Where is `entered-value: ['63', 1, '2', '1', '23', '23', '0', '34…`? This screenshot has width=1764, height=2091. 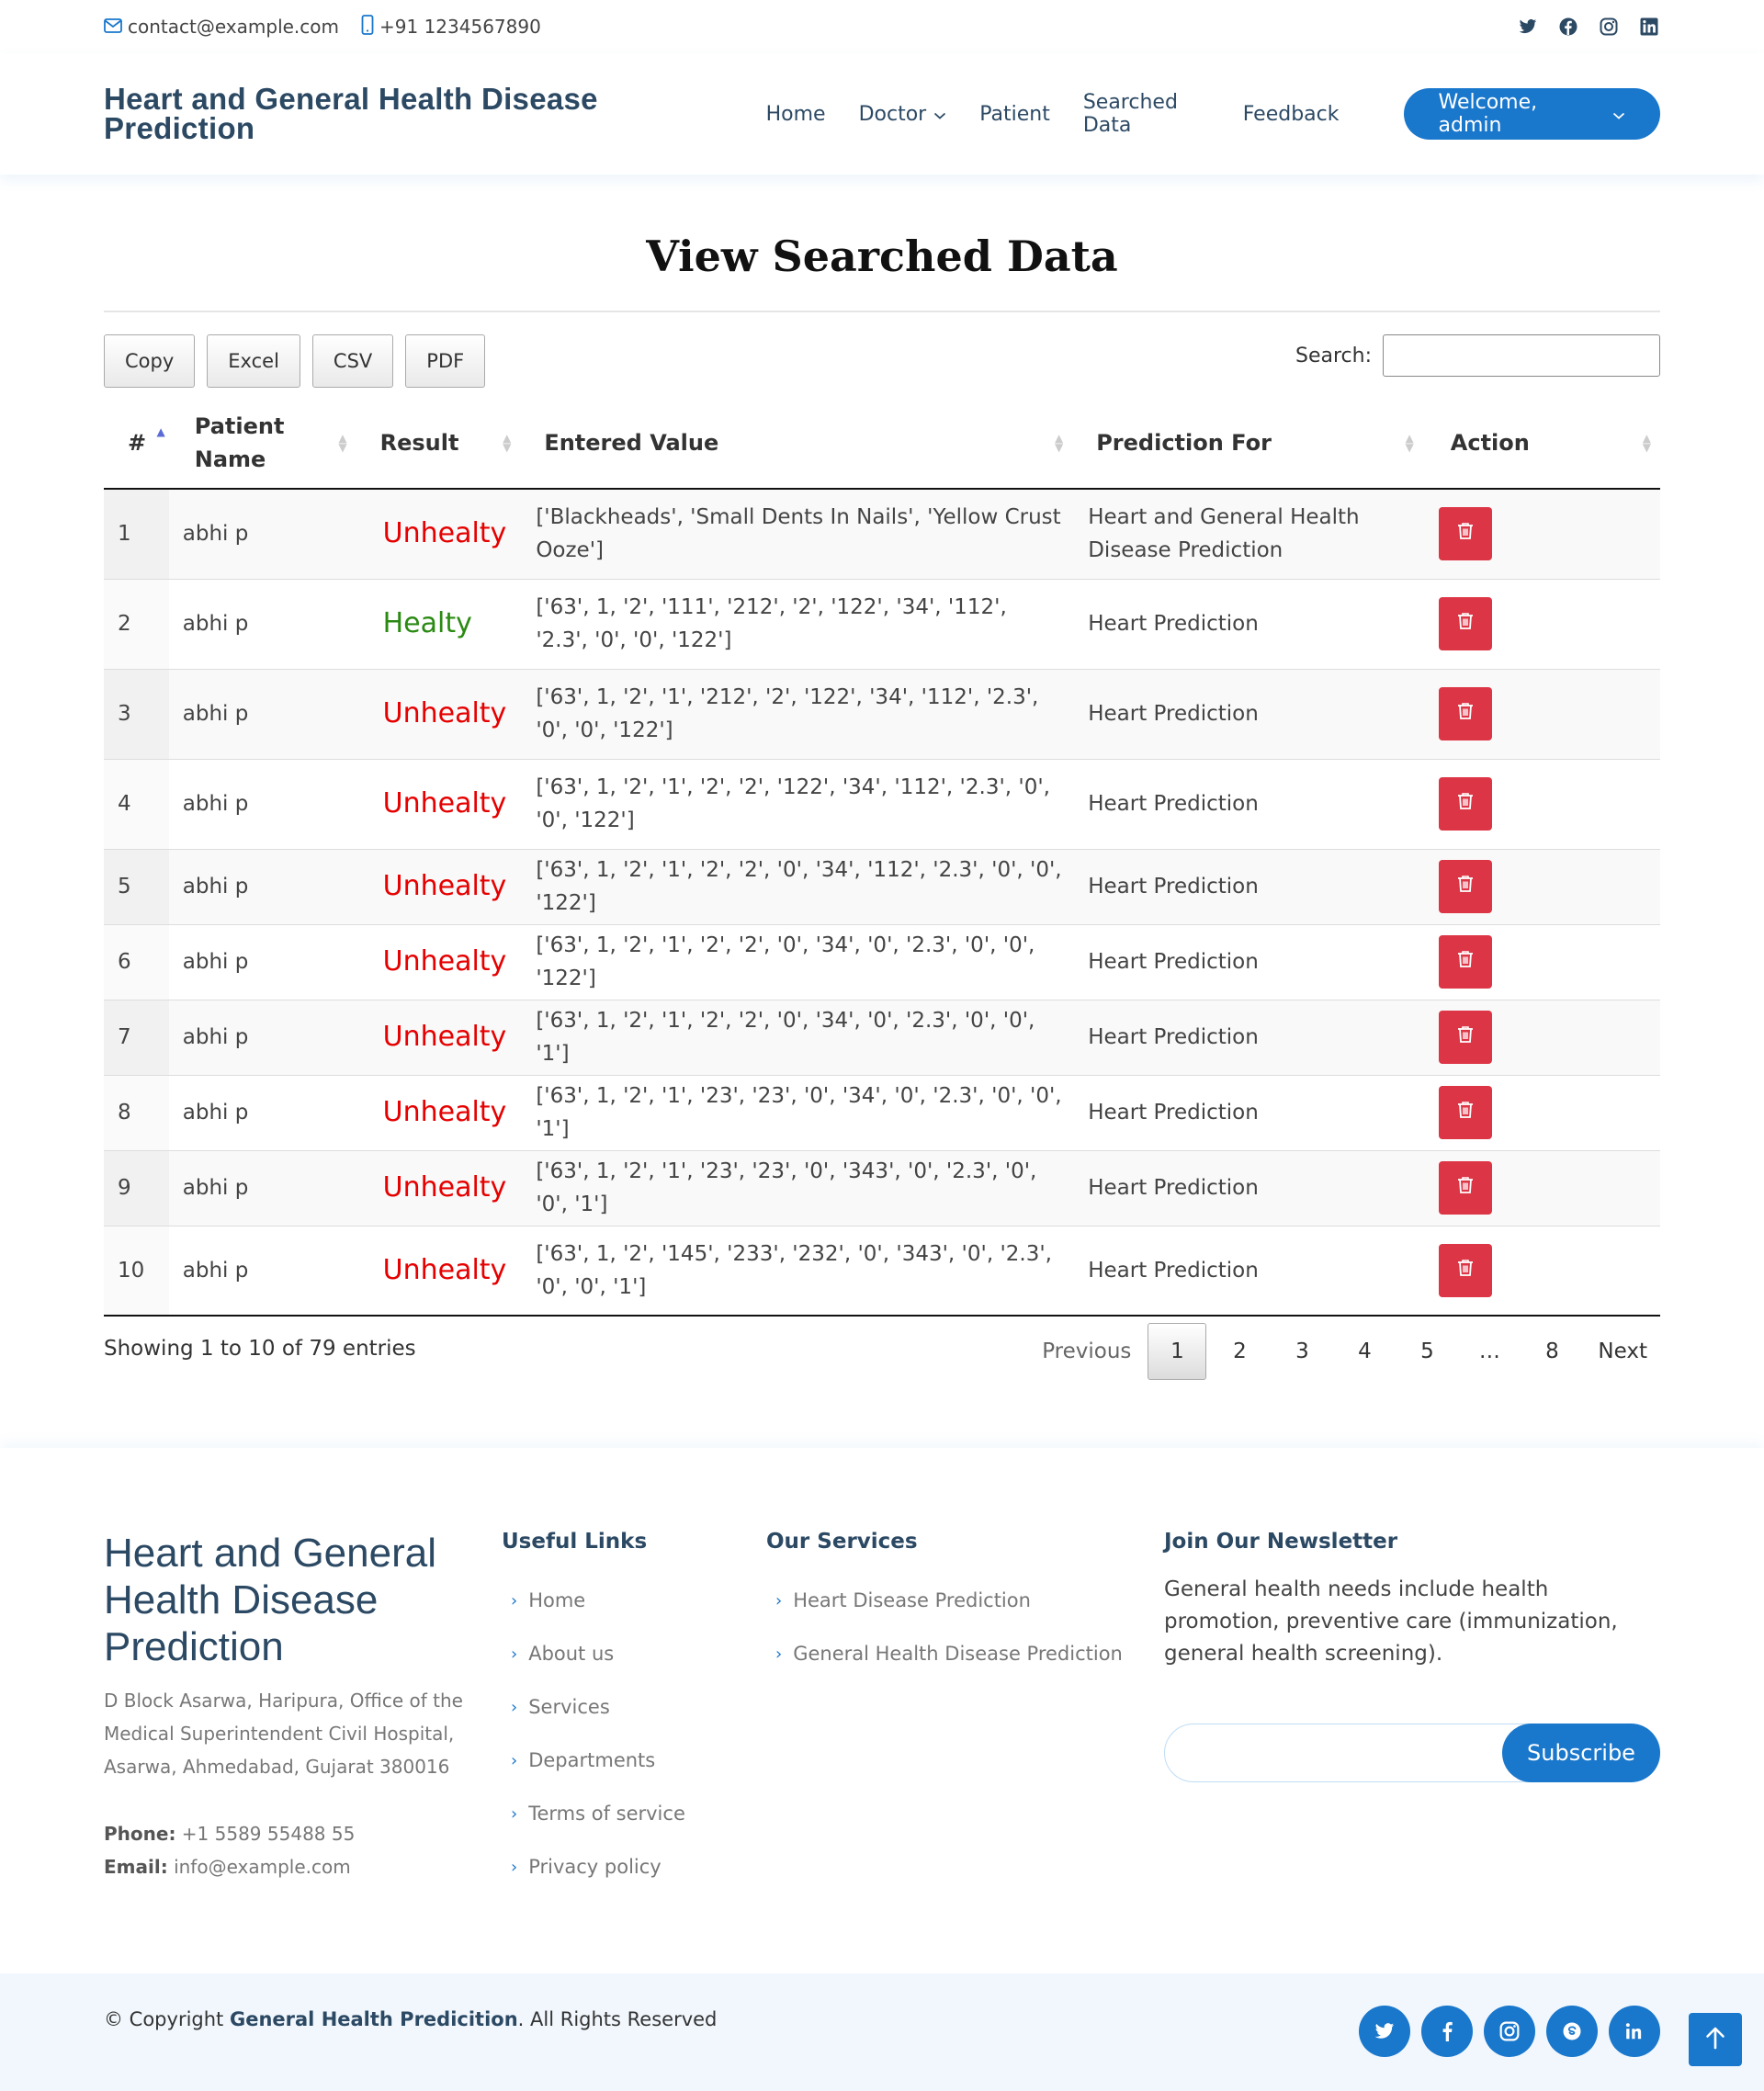
entered-value: ['63', 1, '2', '1', '23', '23', '0', '34… is located at coordinates (797, 1112).